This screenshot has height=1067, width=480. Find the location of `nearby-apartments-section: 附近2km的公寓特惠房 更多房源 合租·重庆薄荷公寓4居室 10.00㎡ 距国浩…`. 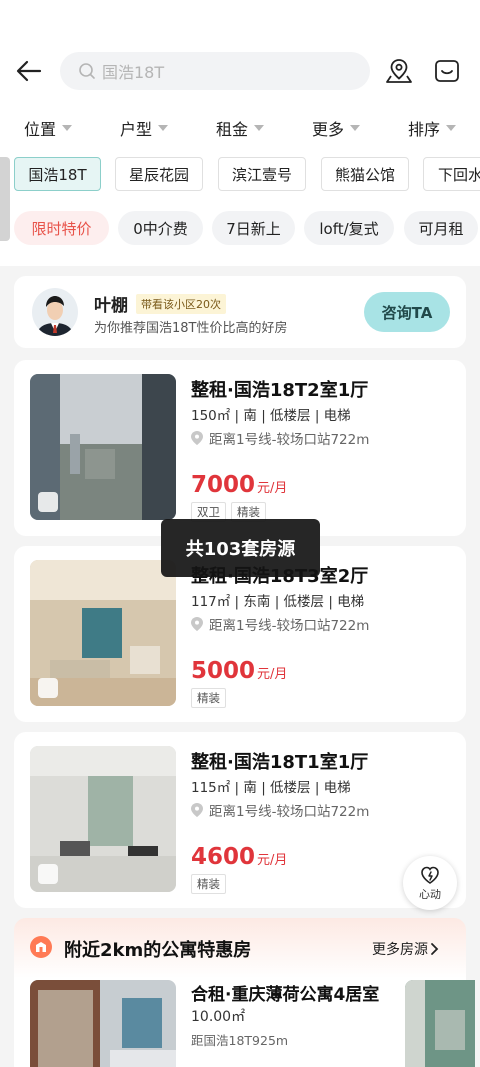

nearby-apartments-section: 附近2km的公寓特惠房 更多房源 合租·重庆薄荷公寓4居室 10.00㎡ 距国浩… is located at coordinates (244, 992).